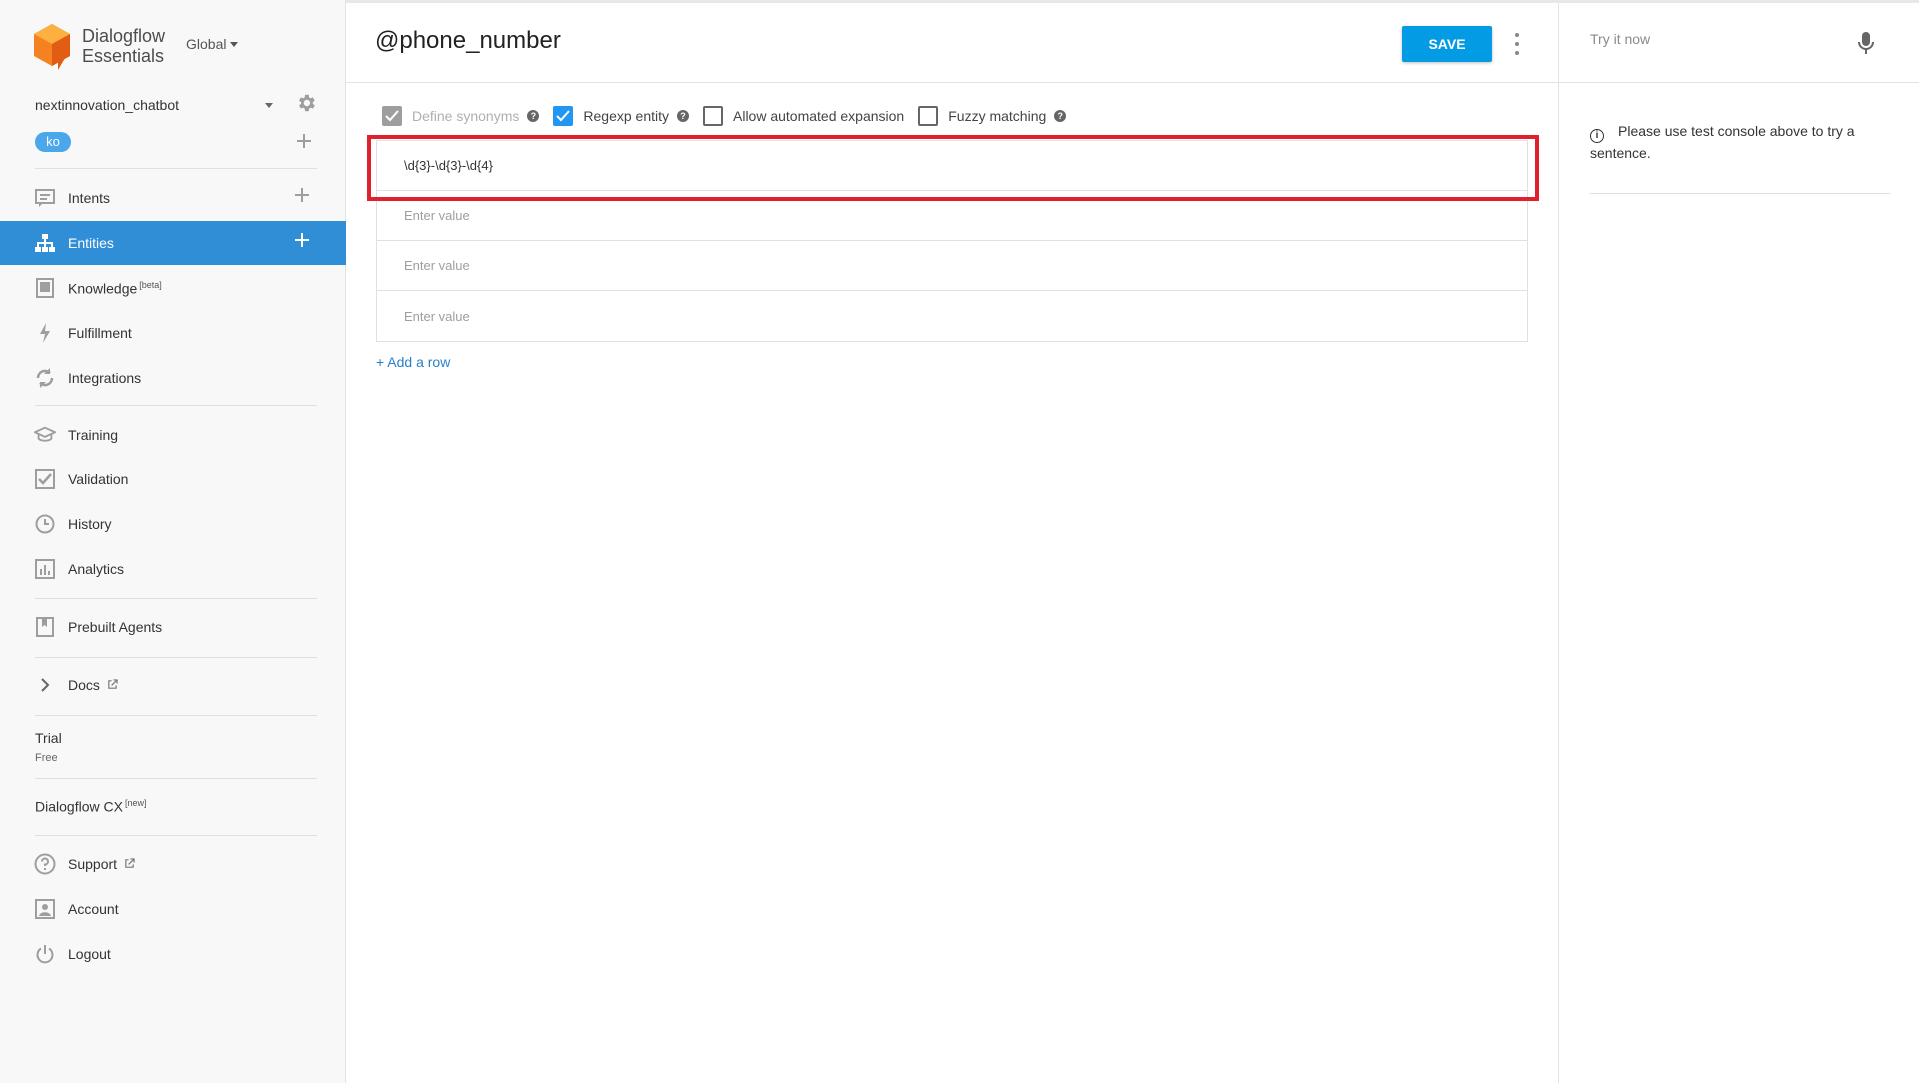  I want to click on nav-knowledge-label: Knowledge [beta], so click(115, 288).